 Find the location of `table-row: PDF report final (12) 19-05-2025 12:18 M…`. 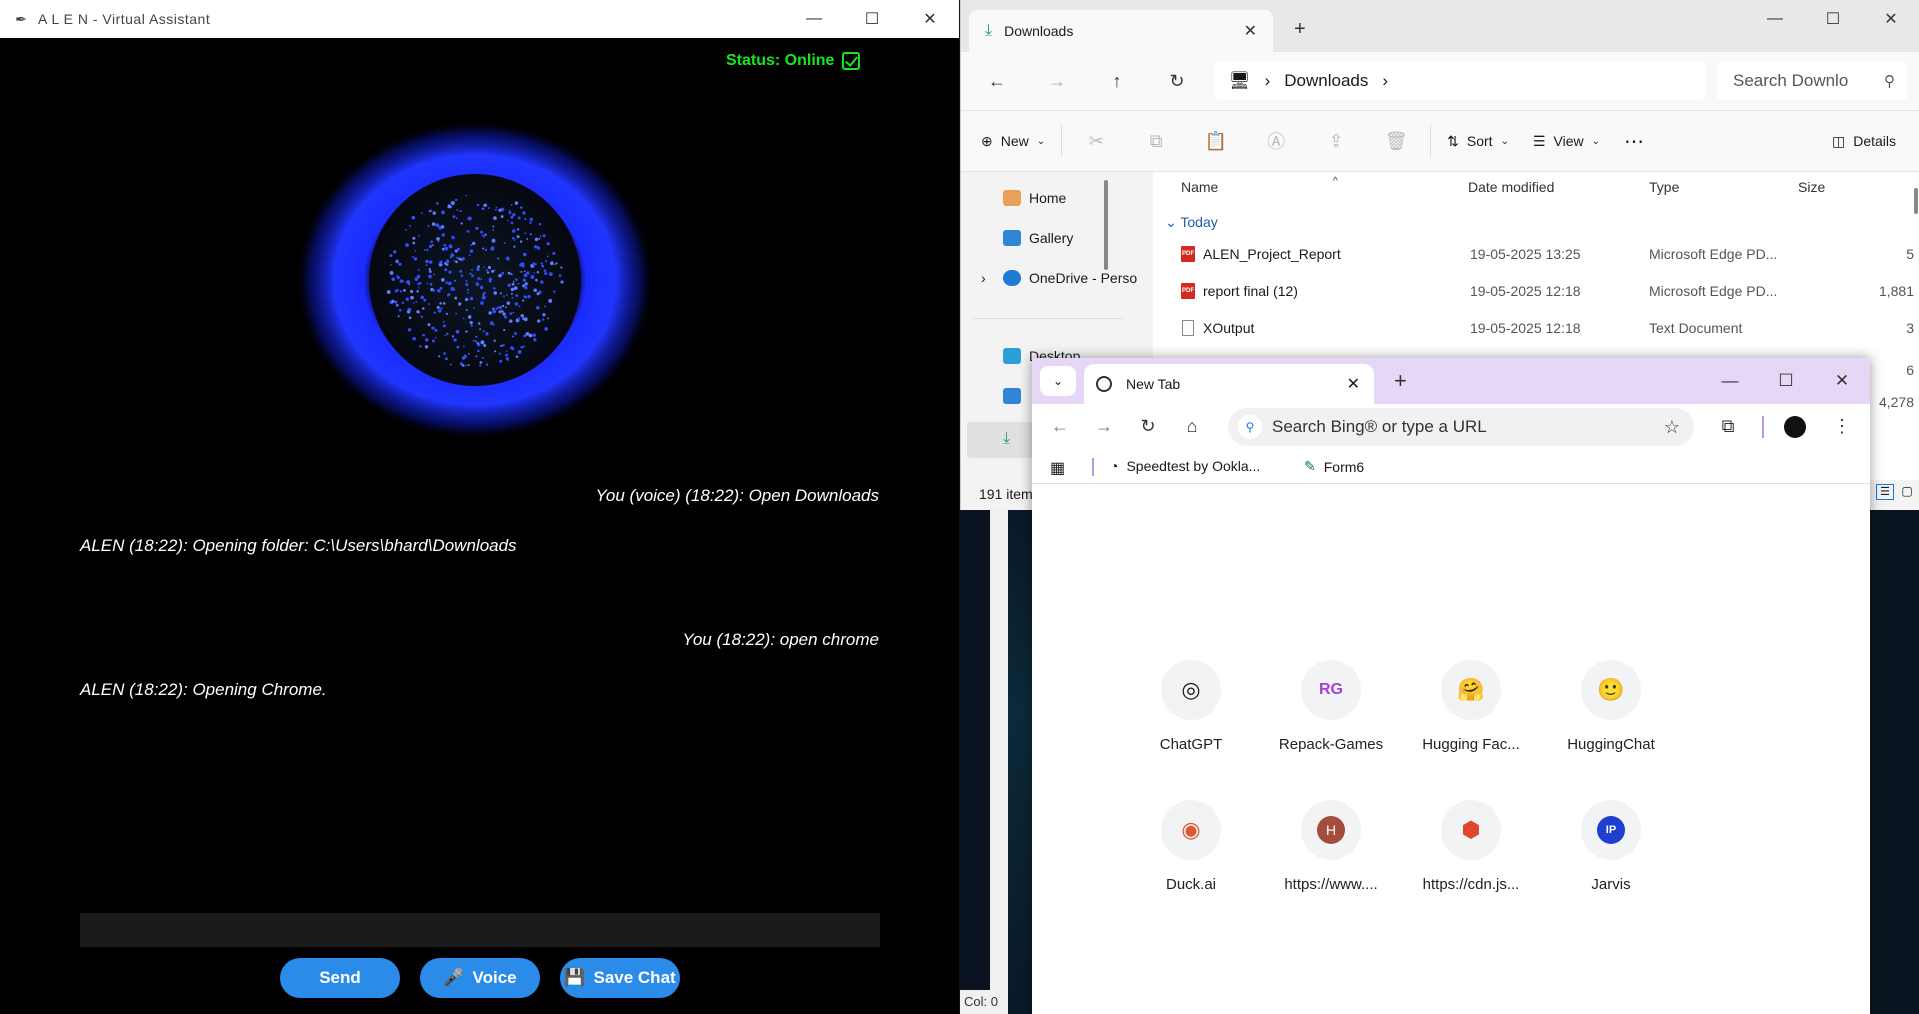

table-row: PDF report final (12) 19-05-2025 12:18 M… is located at coordinates (1536, 292).